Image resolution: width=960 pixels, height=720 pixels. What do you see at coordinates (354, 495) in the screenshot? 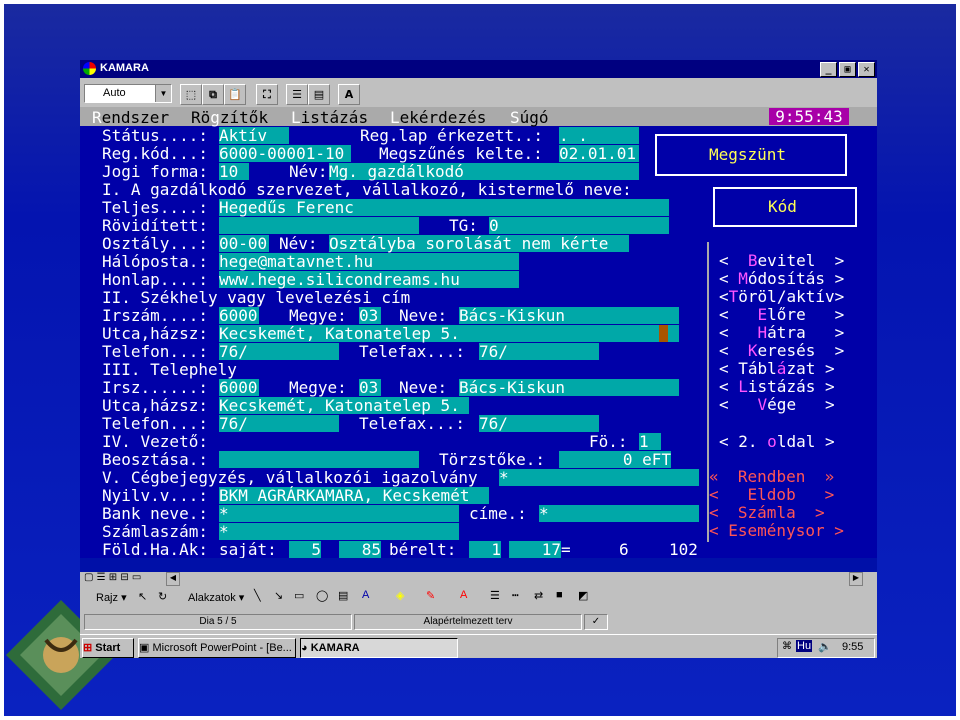
I see `nyilv-field: BKM AGRÁRKAMARA, Kecskemét` at bounding box center [354, 495].